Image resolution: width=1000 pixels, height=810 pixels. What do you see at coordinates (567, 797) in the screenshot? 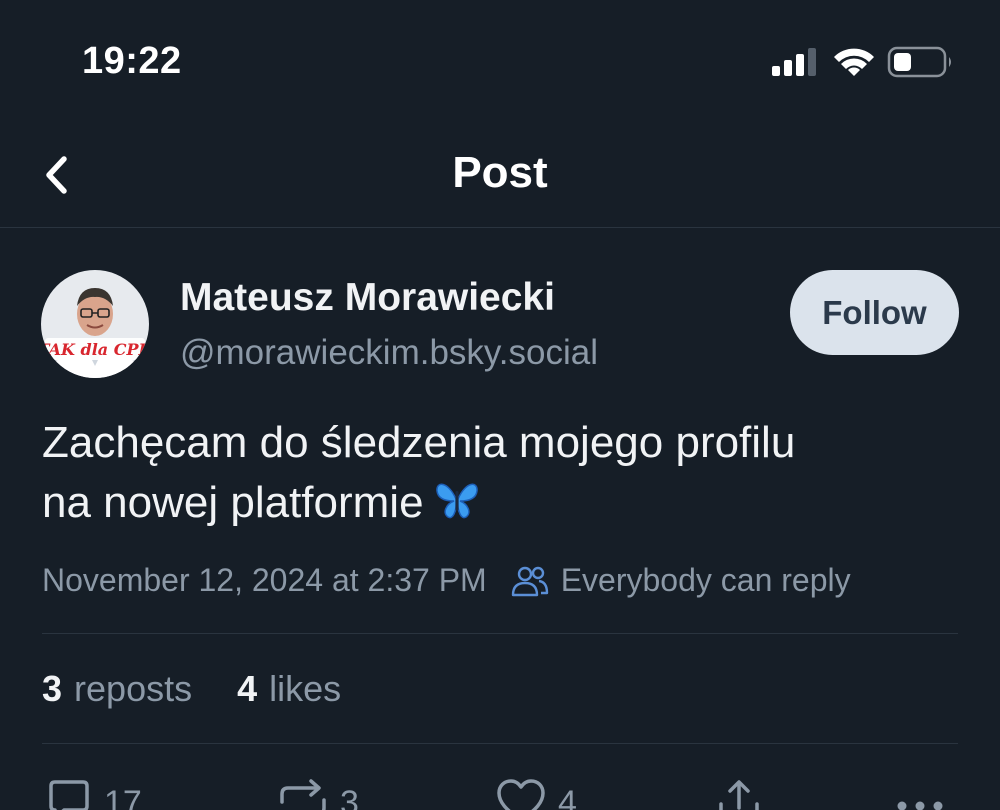
I see `like-count: 4` at bounding box center [567, 797].